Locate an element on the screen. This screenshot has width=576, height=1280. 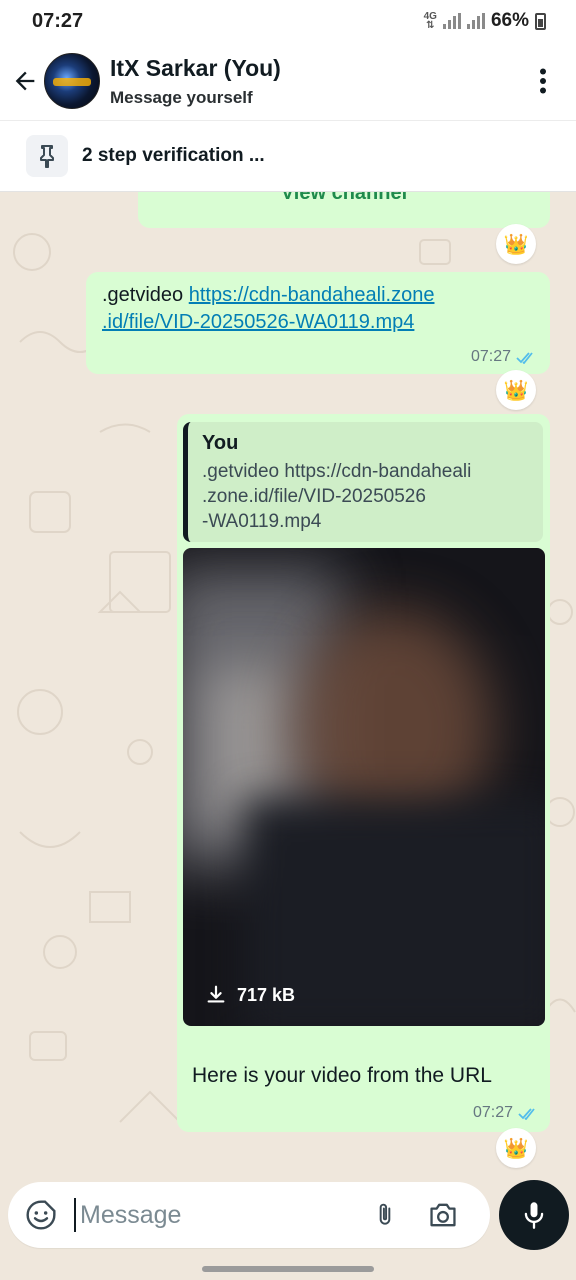
contact-info: ItX Sarkar (You) Message yourself is located at coordinates (314, 81).